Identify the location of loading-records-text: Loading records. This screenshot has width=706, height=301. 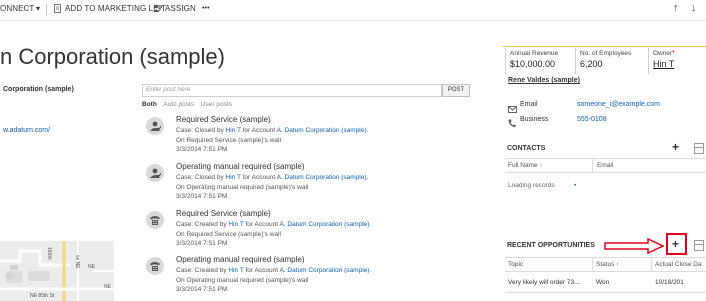
(531, 185).